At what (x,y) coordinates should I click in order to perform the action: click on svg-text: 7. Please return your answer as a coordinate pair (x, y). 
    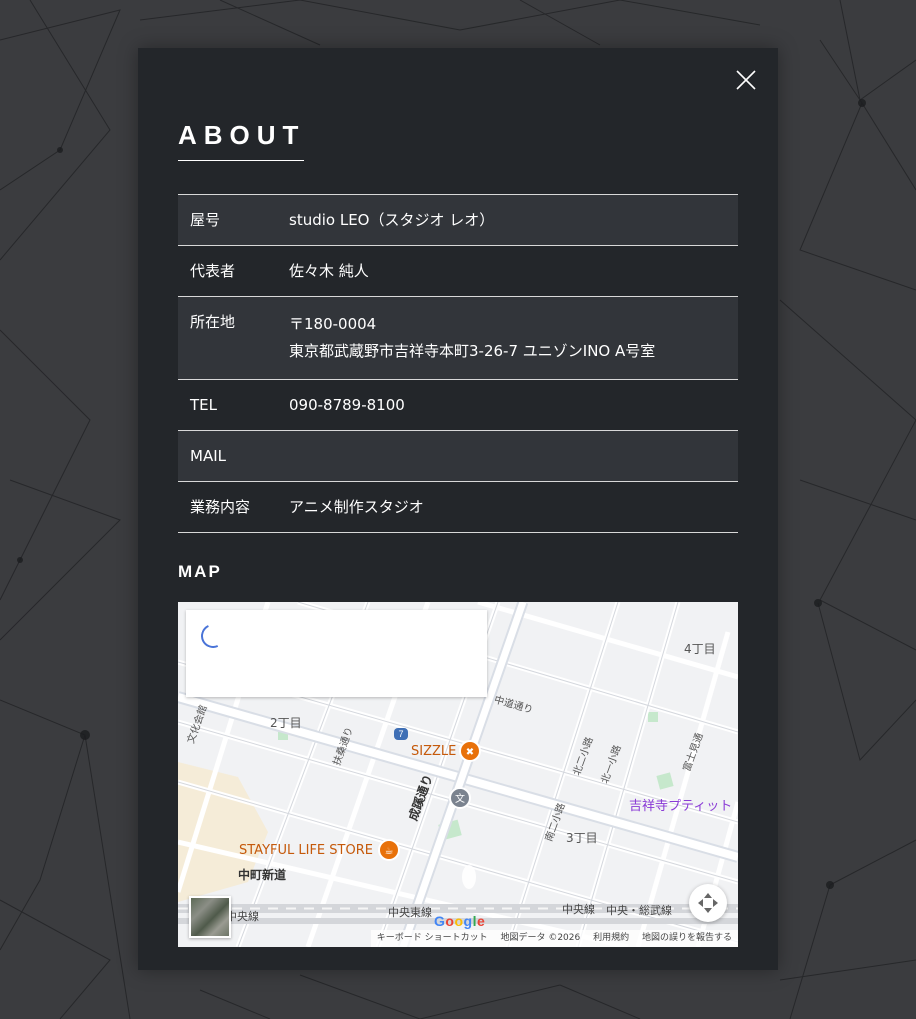
    Looking at the image, I should click on (400, 734).